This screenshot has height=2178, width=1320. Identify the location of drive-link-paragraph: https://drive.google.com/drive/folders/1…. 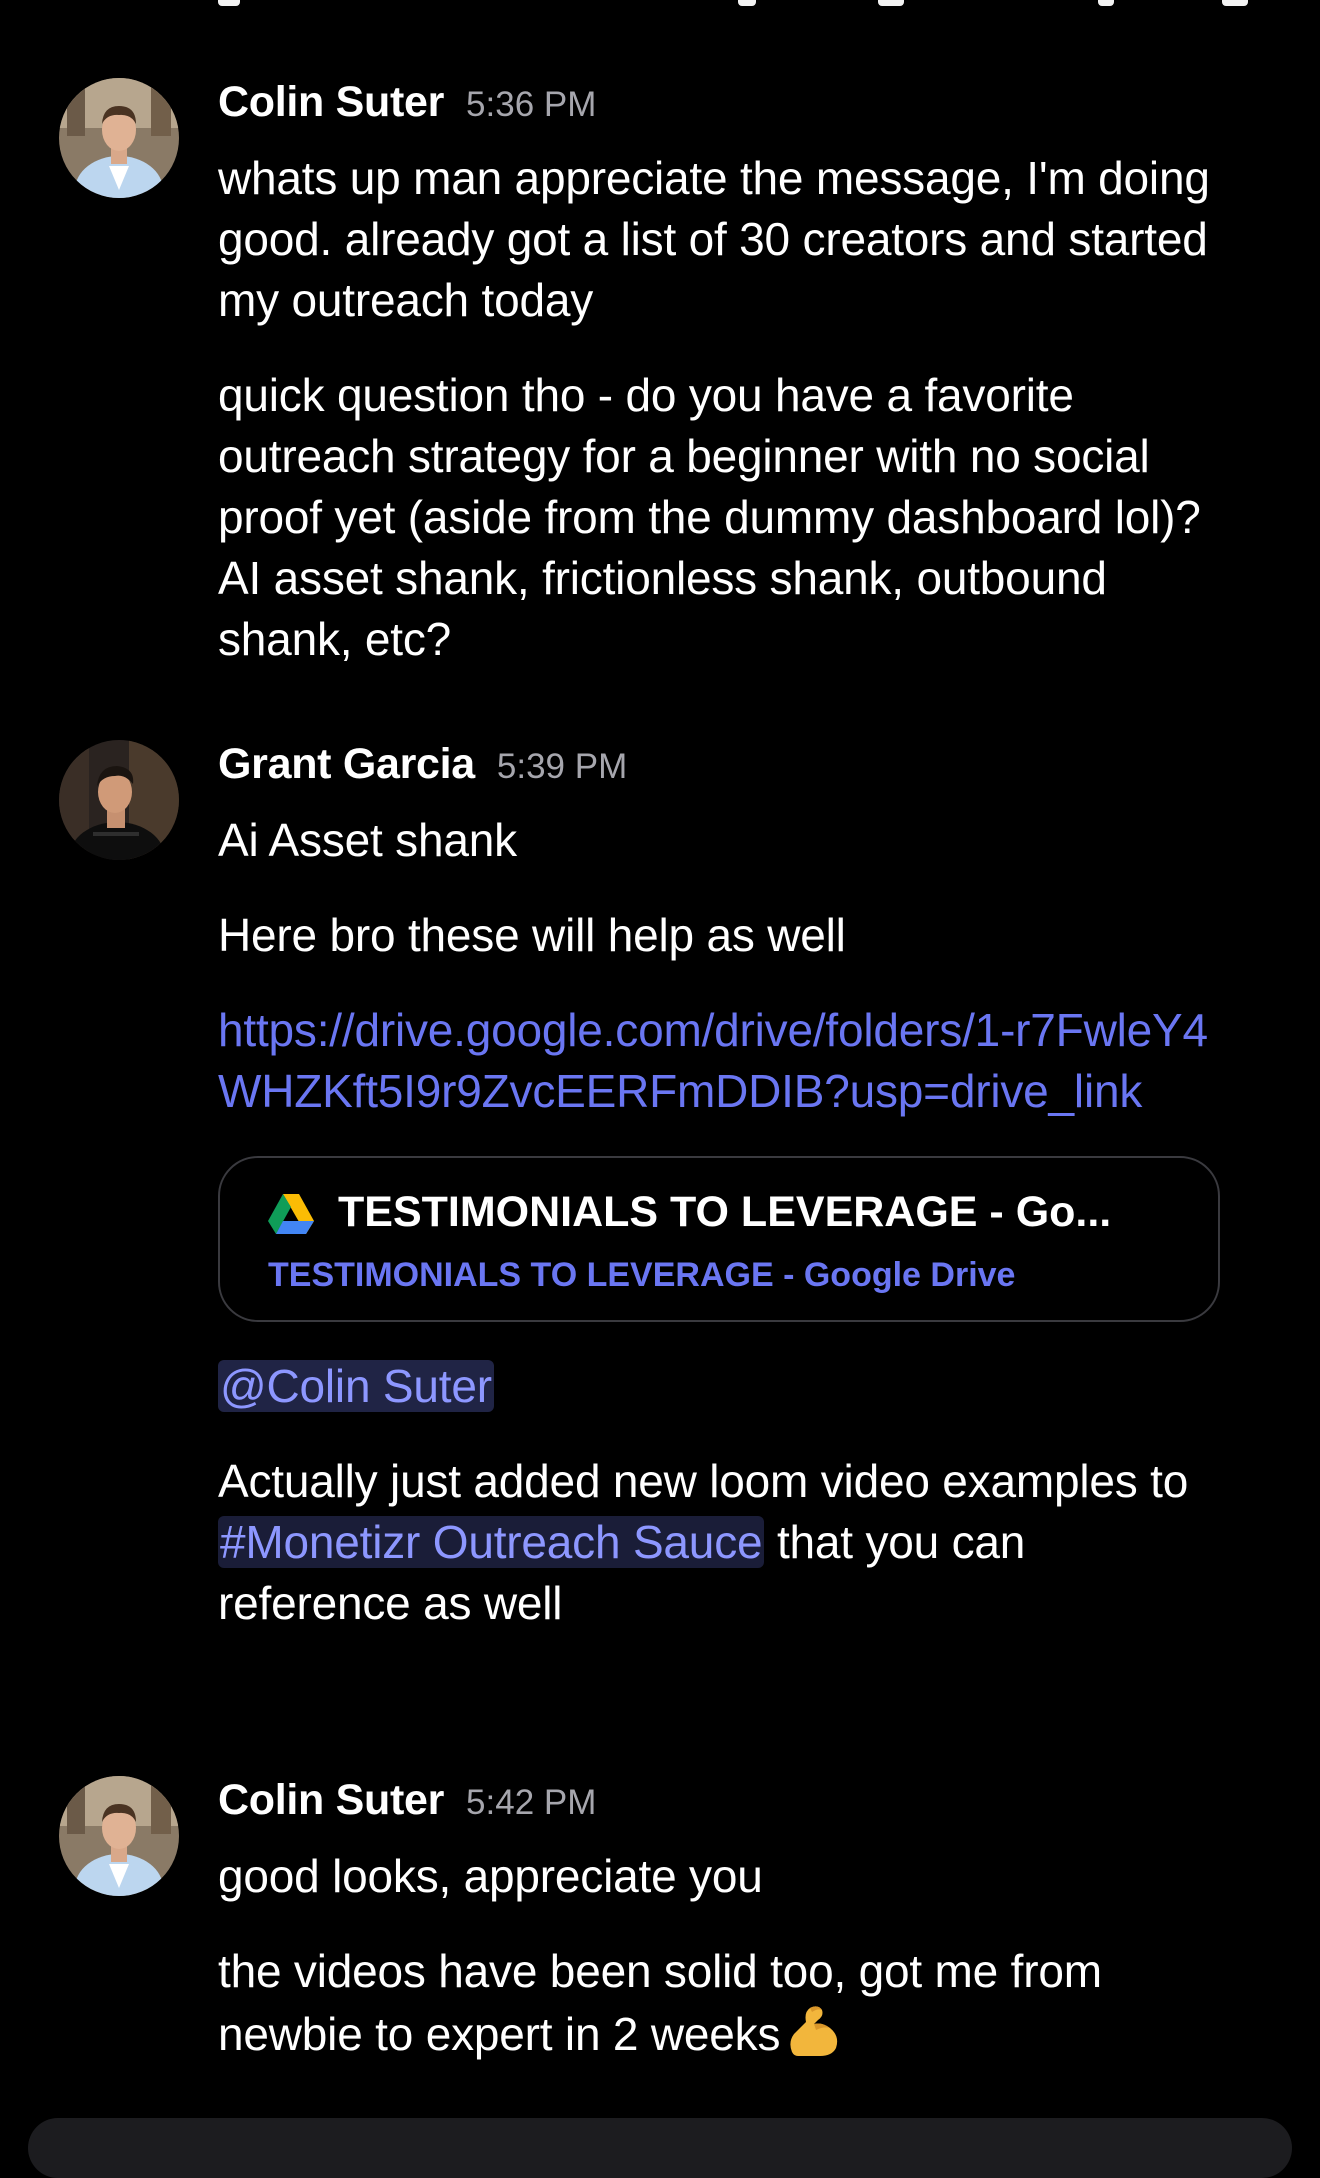
(723, 1061).